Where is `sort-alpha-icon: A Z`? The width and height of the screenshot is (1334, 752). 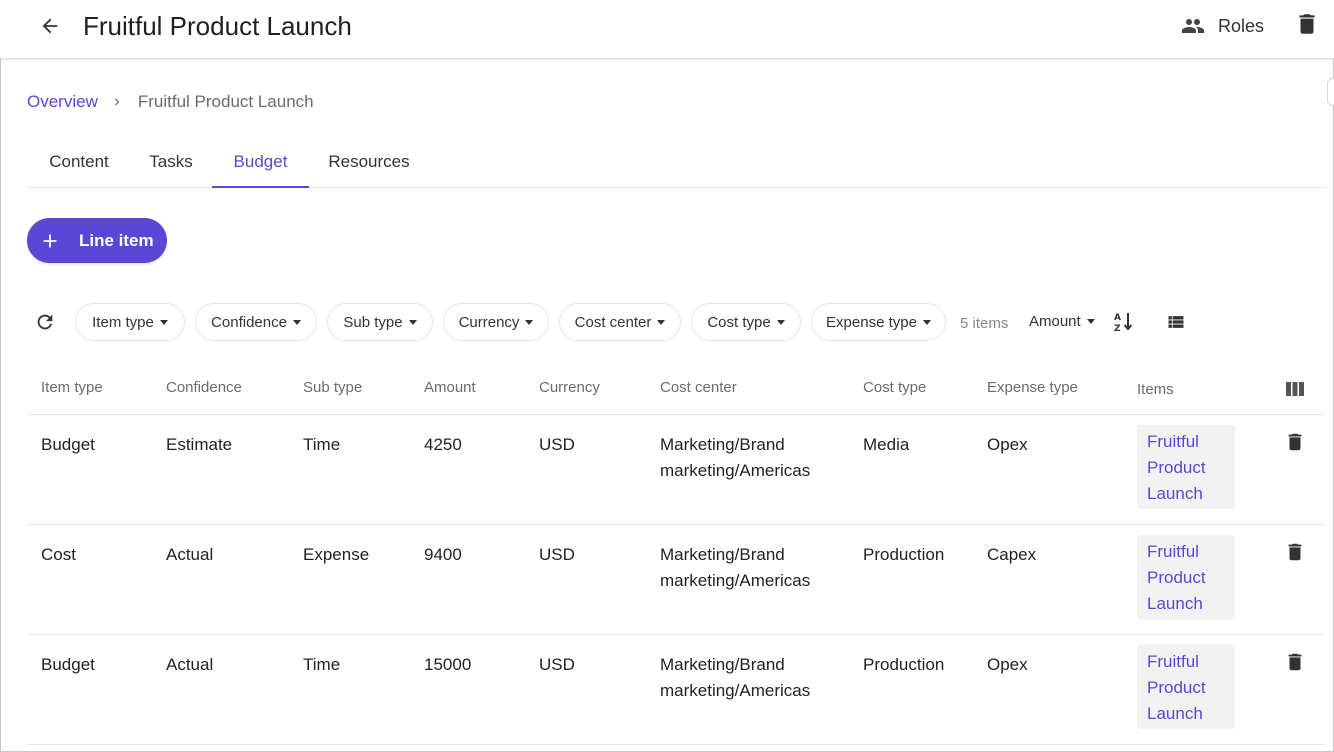
sort-alpha-icon: A Z is located at coordinates (1123, 323).